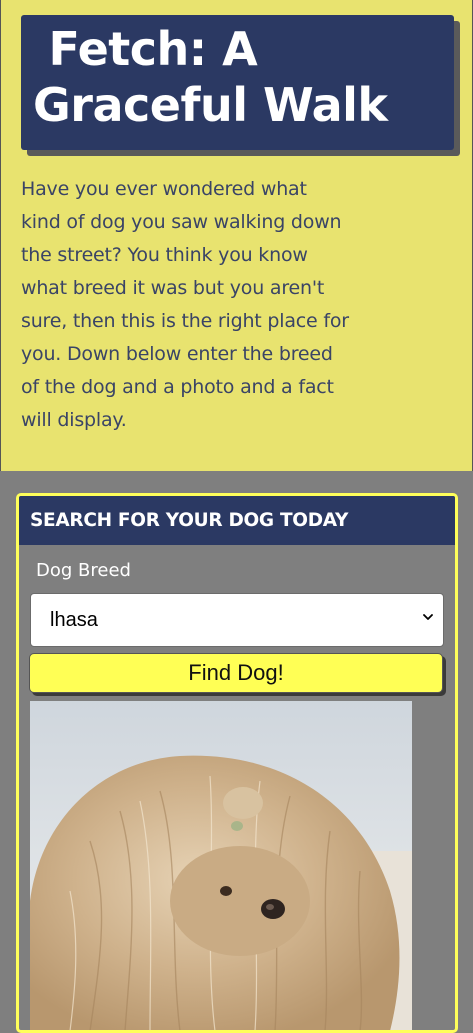  I want to click on search-card-header: SEARCH FOR YOUR DOG TODAY, so click(237, 520).